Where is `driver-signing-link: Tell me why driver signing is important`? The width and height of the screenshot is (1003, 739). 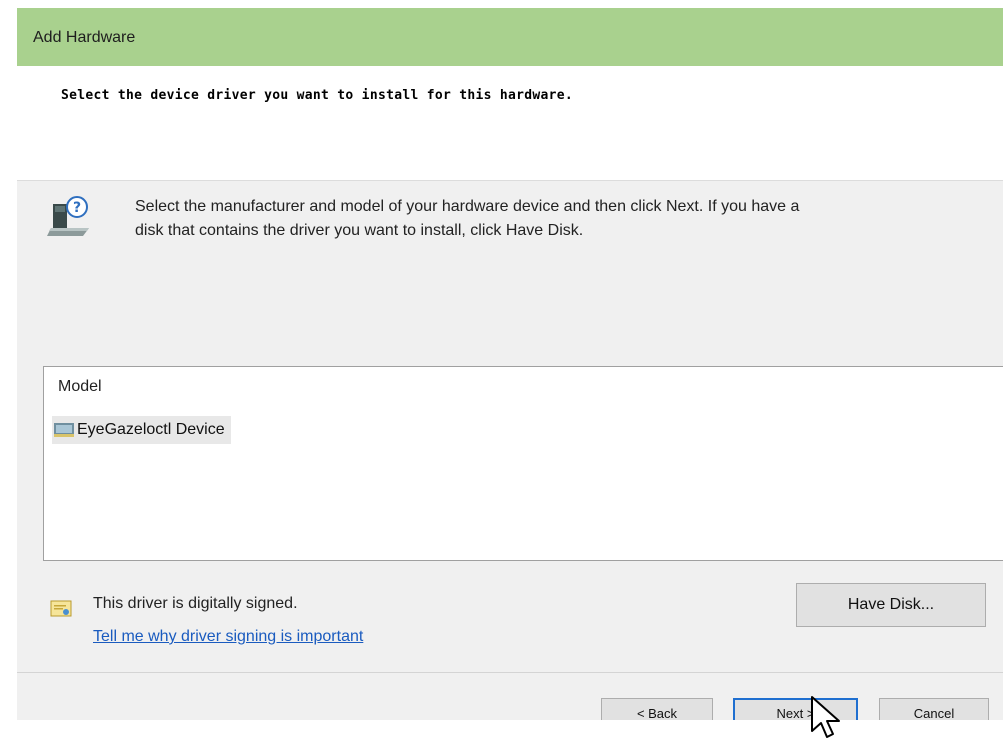
driver-signing-link: Tell me why driver signing is important is located at coordinates (228, 637).